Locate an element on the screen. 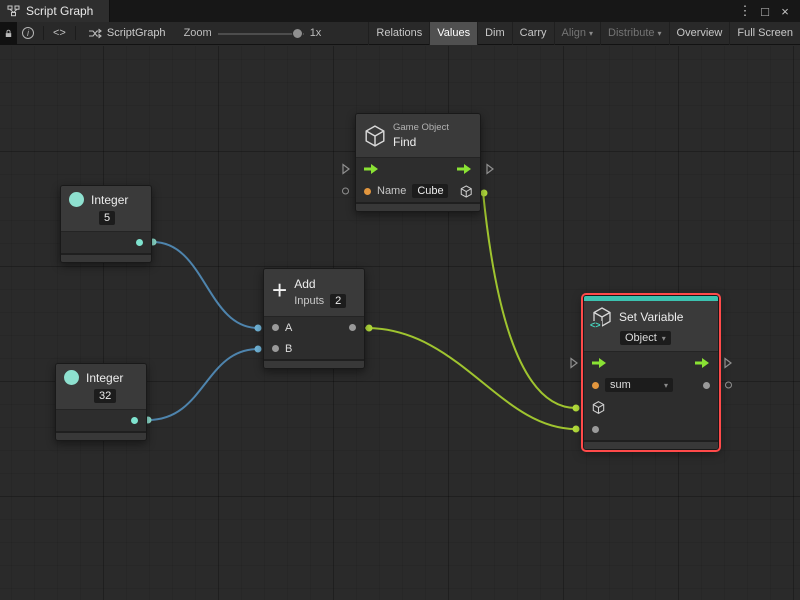  node-category: Game Object is located at coordinates (421, 127).